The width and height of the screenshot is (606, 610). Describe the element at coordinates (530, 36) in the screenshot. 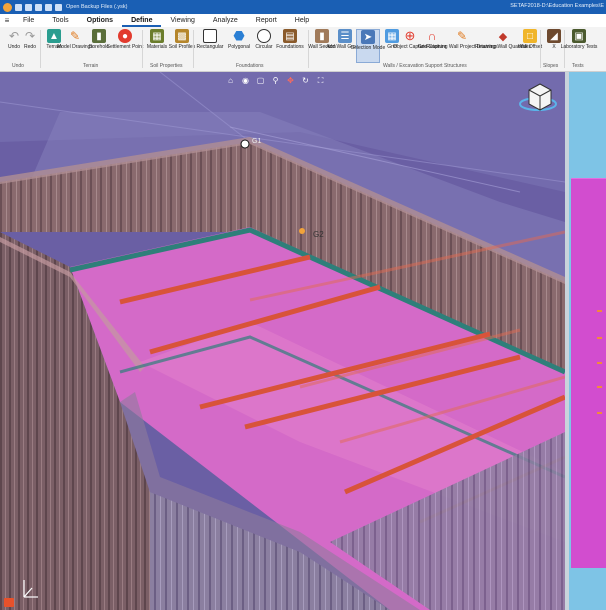

I see `wall-offset-icon: □` at that location.